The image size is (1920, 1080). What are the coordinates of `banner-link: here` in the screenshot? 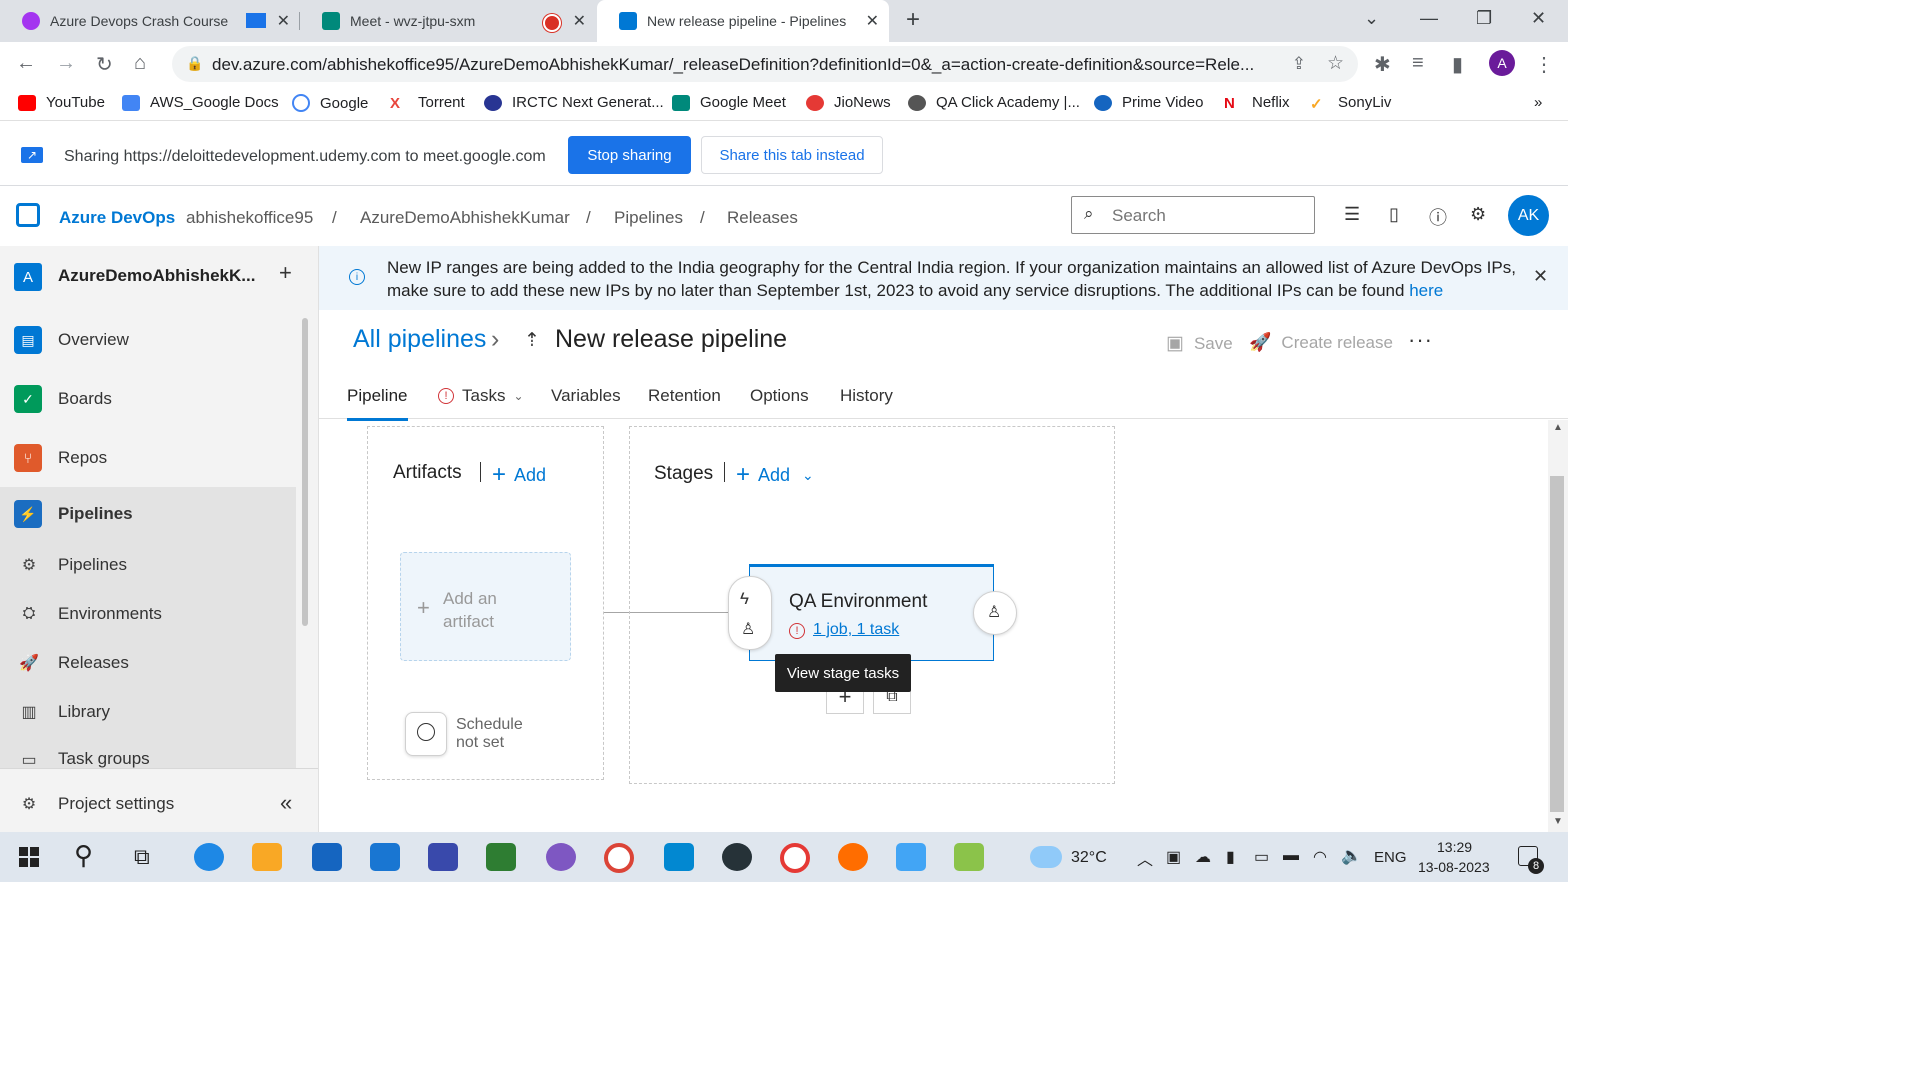 It's located at (1426, 290).